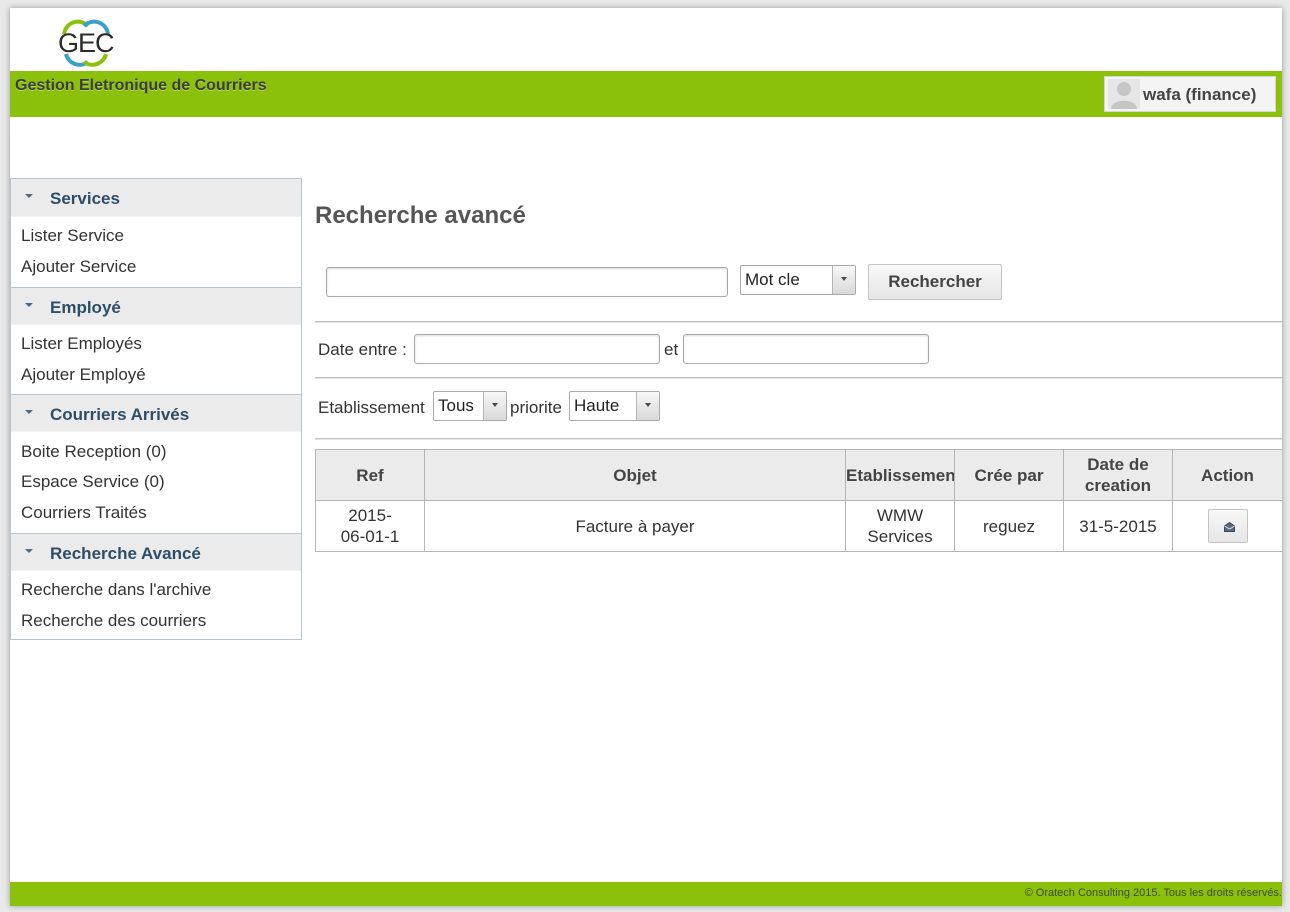 The width and height of the screenshot is (1290, 912). What do you see at coordinates (900, 475) in the screenshot?
I see `column-header-etablissement: Etablissement` at bounding box center [900, 475].